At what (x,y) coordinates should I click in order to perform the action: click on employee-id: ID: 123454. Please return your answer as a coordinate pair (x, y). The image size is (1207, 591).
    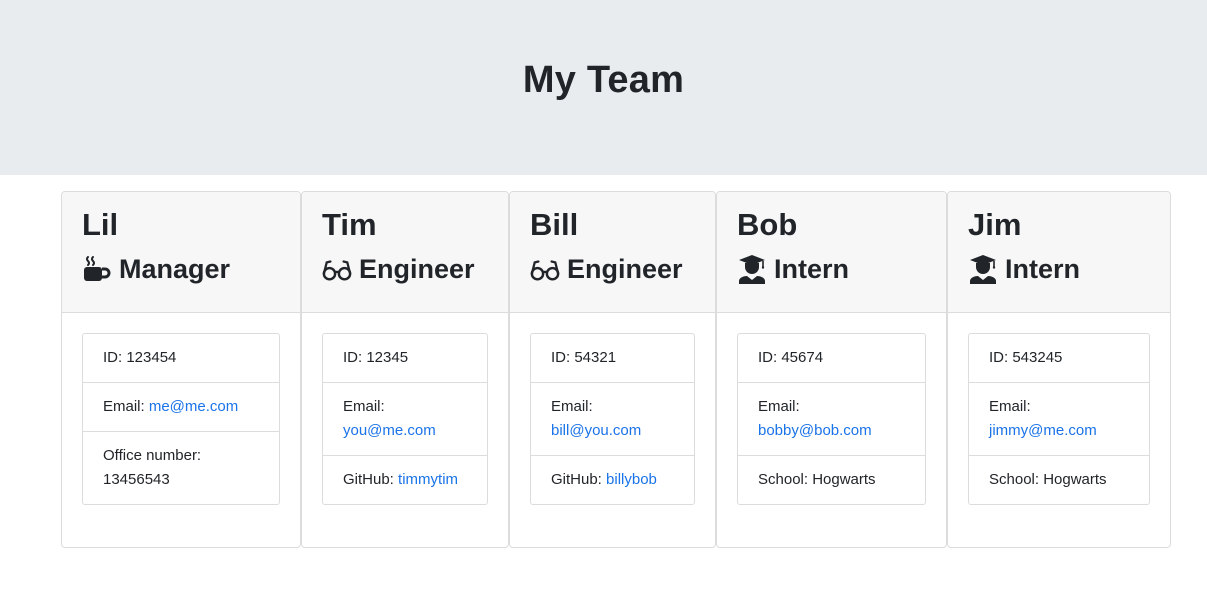
    Looking at the image, I should click on (181, 358).